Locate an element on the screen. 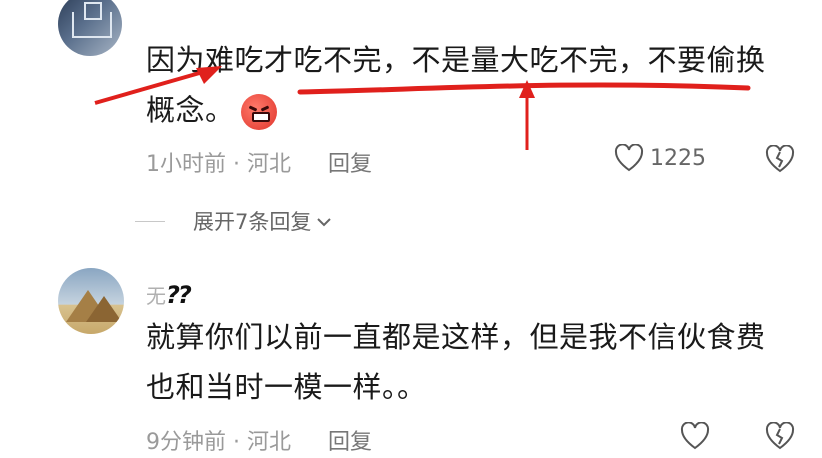 The image size is (822, 458). chevron-down-icon is located at coordinates (324, 221).